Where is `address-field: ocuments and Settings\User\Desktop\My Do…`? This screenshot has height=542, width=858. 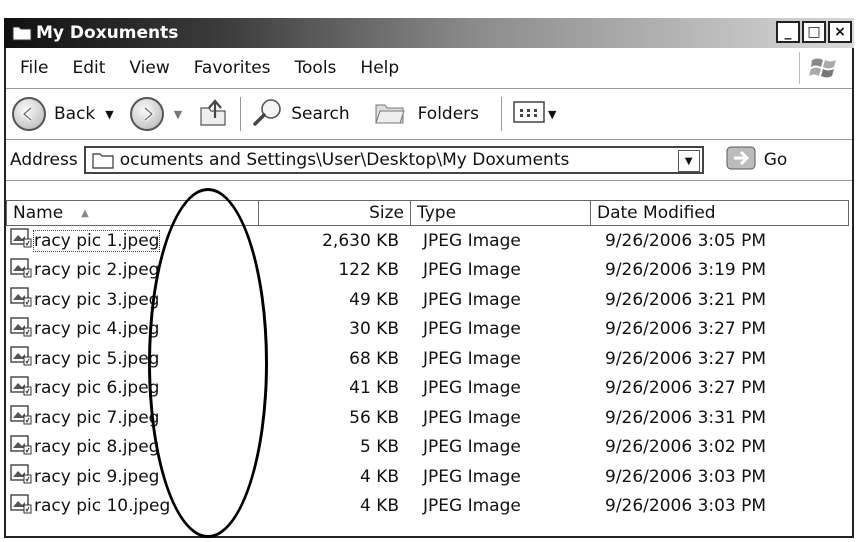
address-field: ocuments and Settings\User\Desktop\My Do… is located at coordinates (393, 160).